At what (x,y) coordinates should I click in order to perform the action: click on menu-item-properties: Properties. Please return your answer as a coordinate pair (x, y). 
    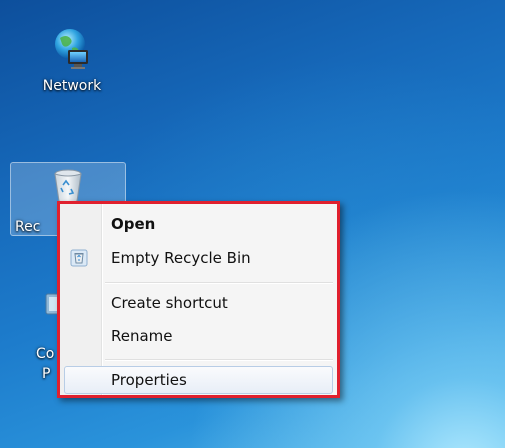
    Looking at the image, I should click on (198, 380).